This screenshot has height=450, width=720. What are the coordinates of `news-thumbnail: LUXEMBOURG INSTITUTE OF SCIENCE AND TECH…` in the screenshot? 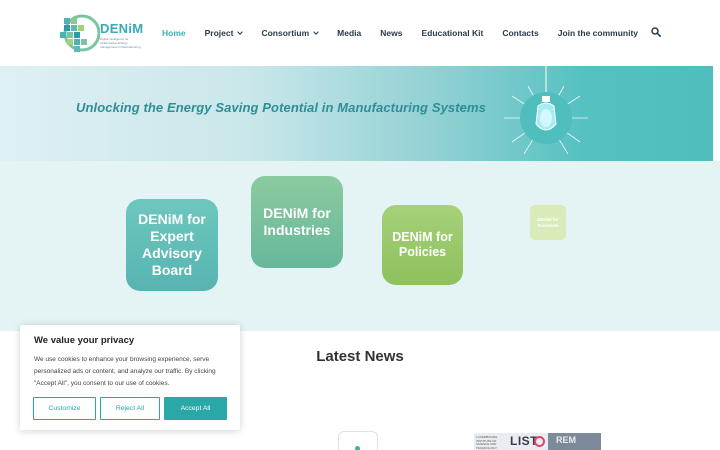 It's located at (537, 441).